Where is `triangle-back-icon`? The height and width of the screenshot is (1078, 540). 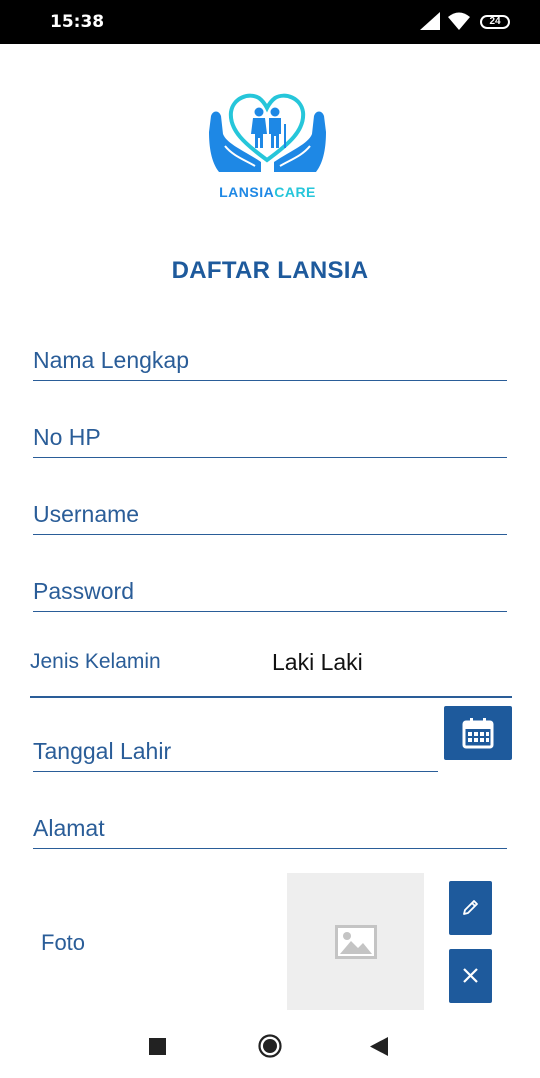
triangle-back-icon is located at coordinates (379, 1046).